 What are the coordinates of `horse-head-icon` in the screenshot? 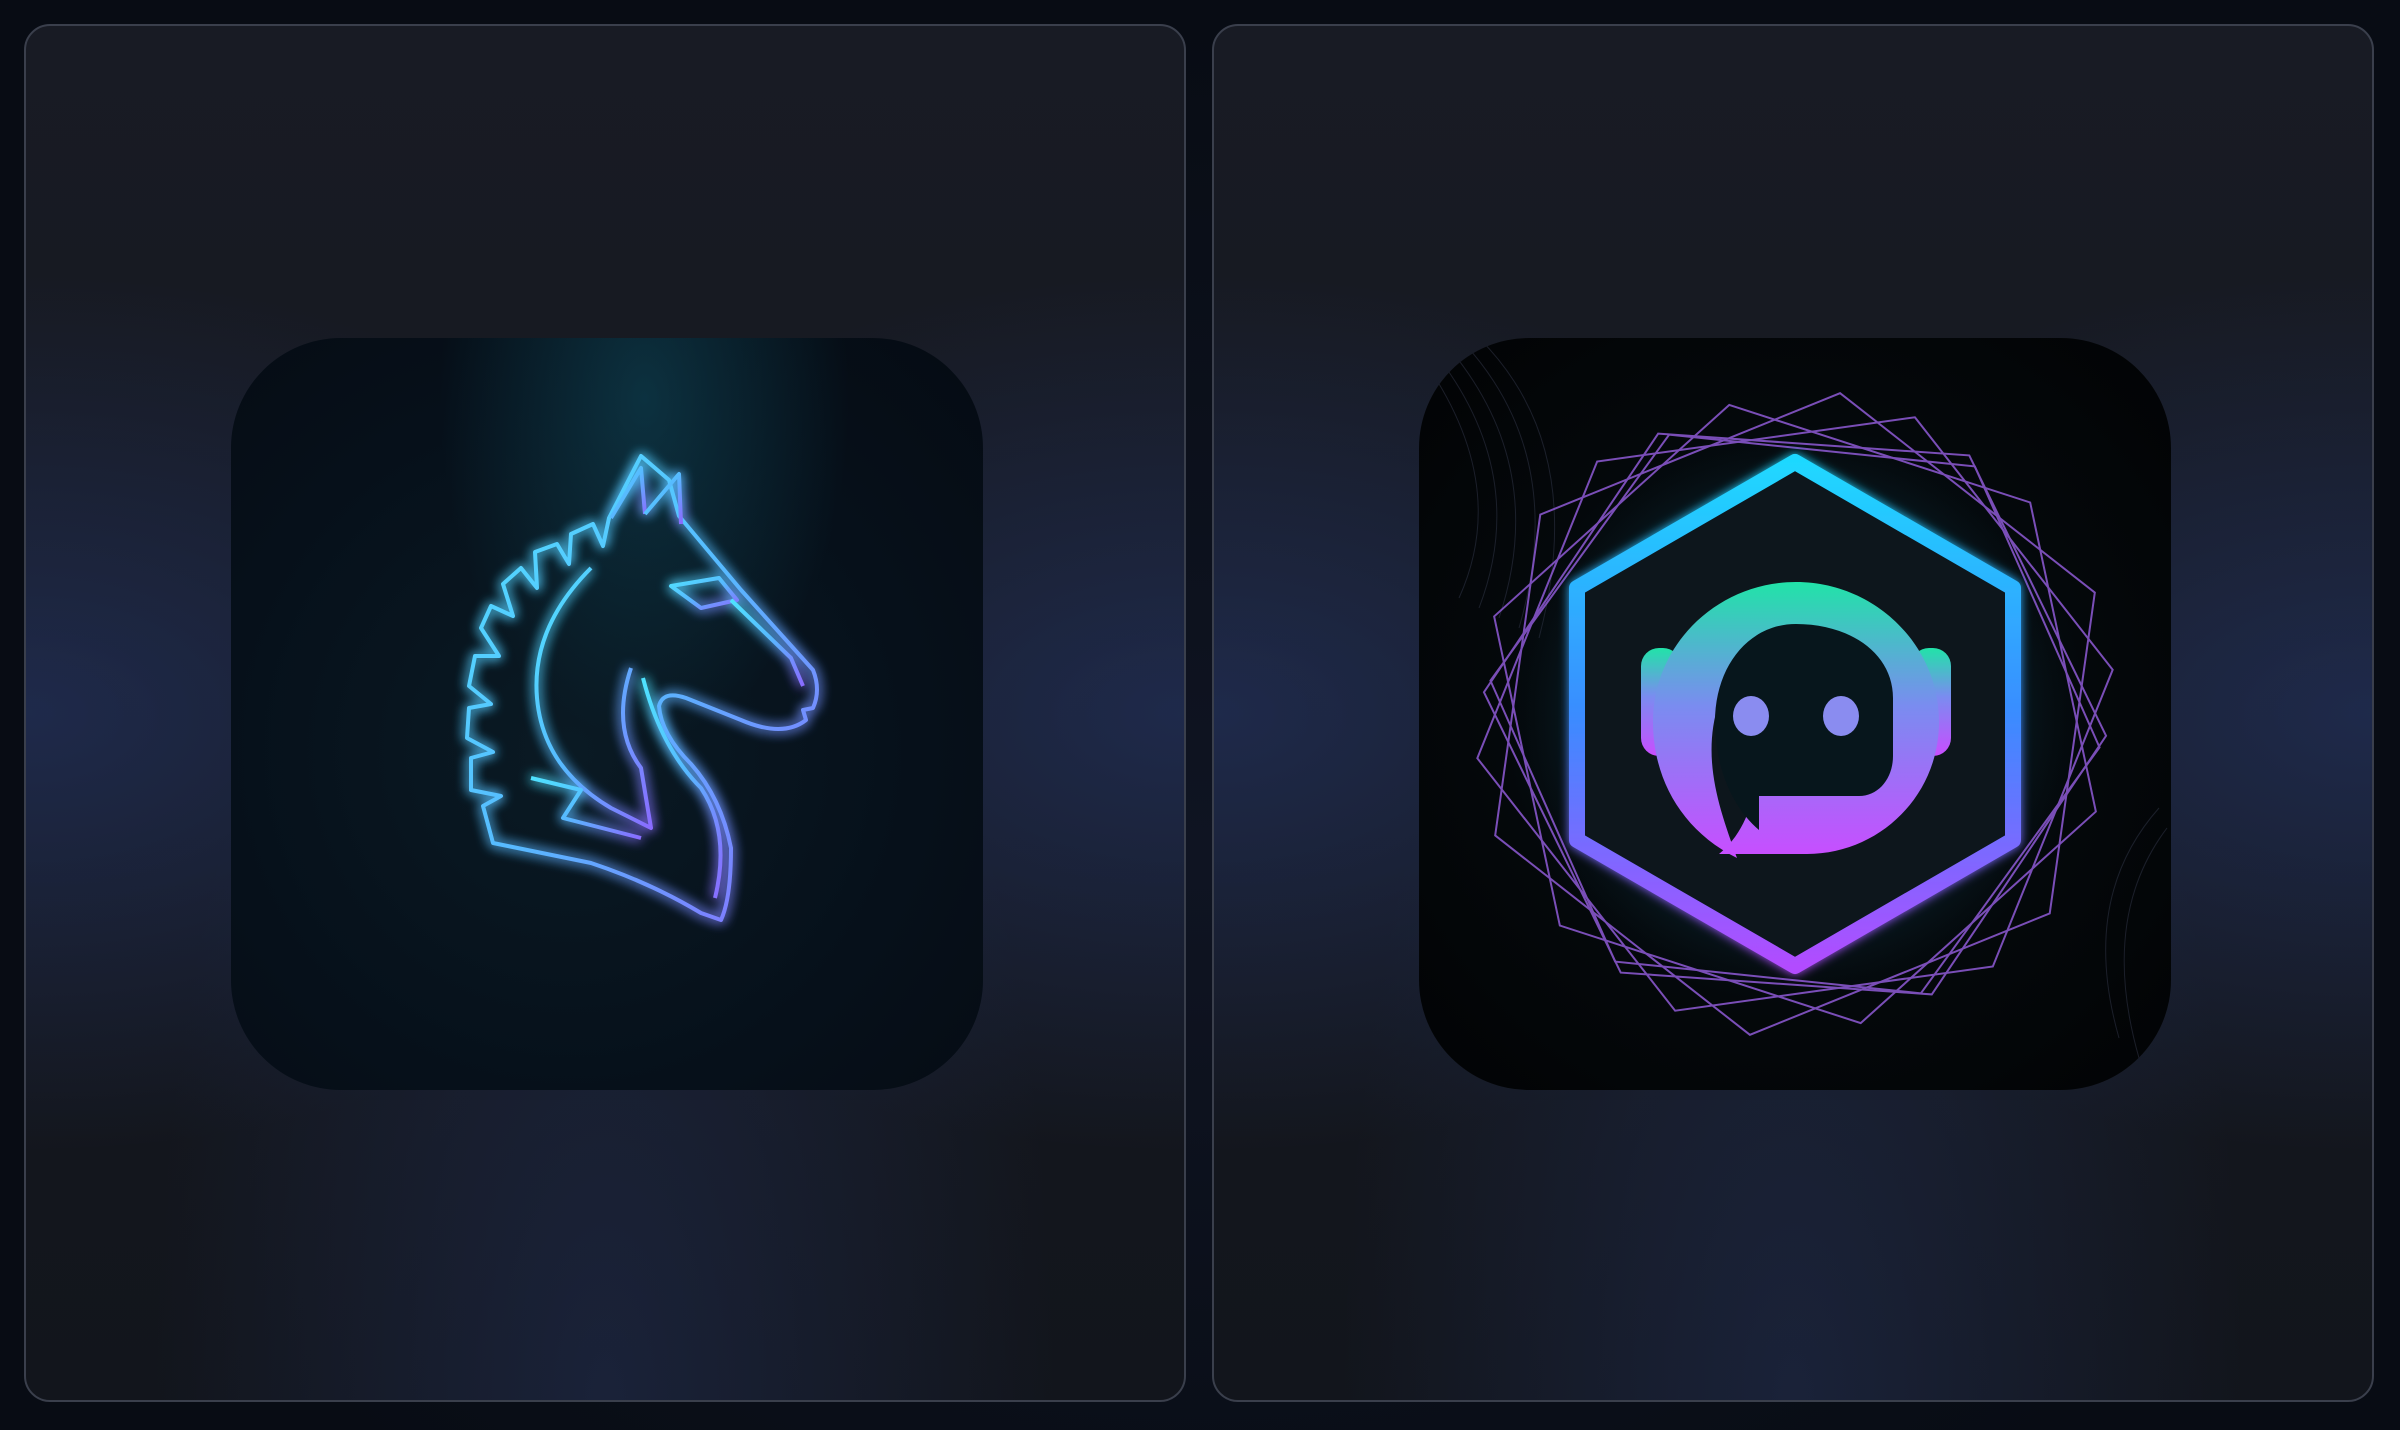 It's located at (642, 688).